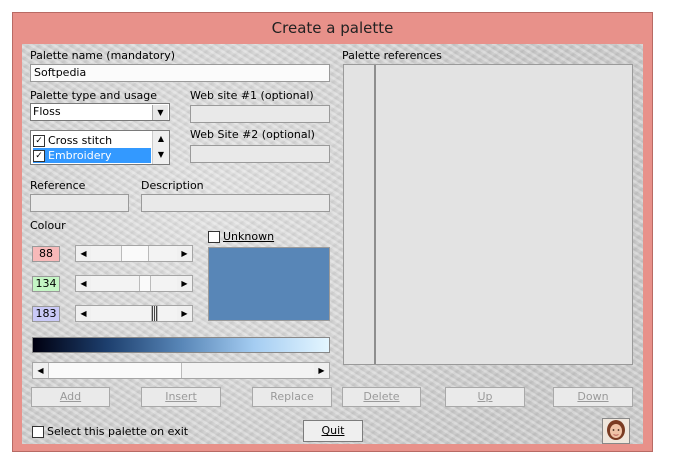 This screenshot has width=673, height=473. I want to click on delete-button: Delete, so click(381, 397).